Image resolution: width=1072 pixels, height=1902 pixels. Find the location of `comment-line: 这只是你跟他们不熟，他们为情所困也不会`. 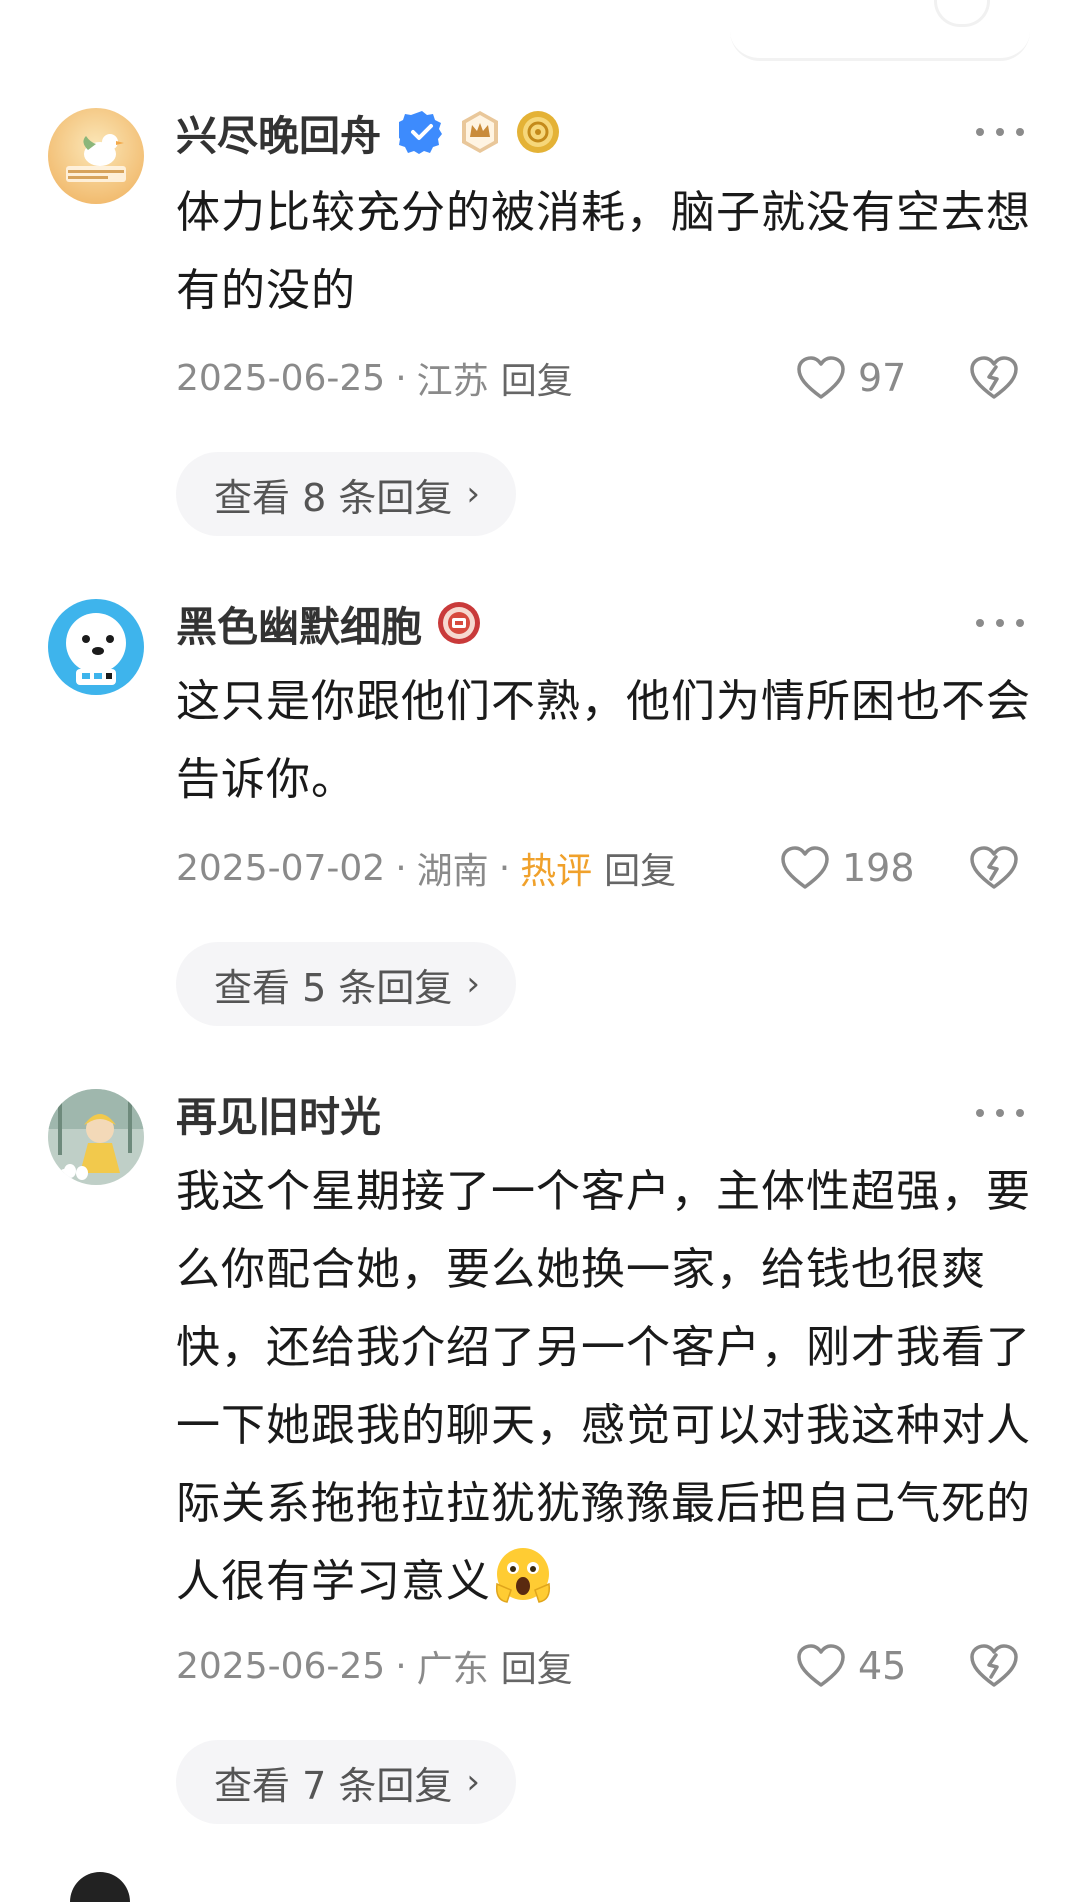

comment-line: 这只是你跟他们不熟，他们为情所困也不会 is located at coordinates (603, 701).